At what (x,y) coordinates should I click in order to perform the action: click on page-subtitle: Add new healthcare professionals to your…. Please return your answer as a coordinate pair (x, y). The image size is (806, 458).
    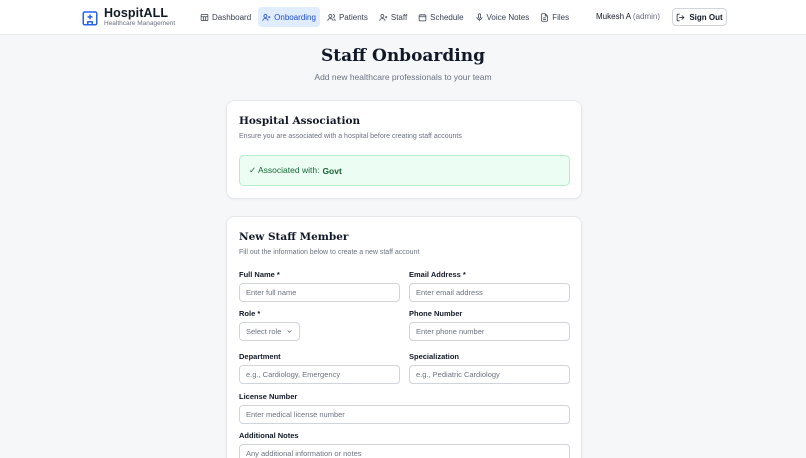
    Looking at the image, I should click on (403, 77).